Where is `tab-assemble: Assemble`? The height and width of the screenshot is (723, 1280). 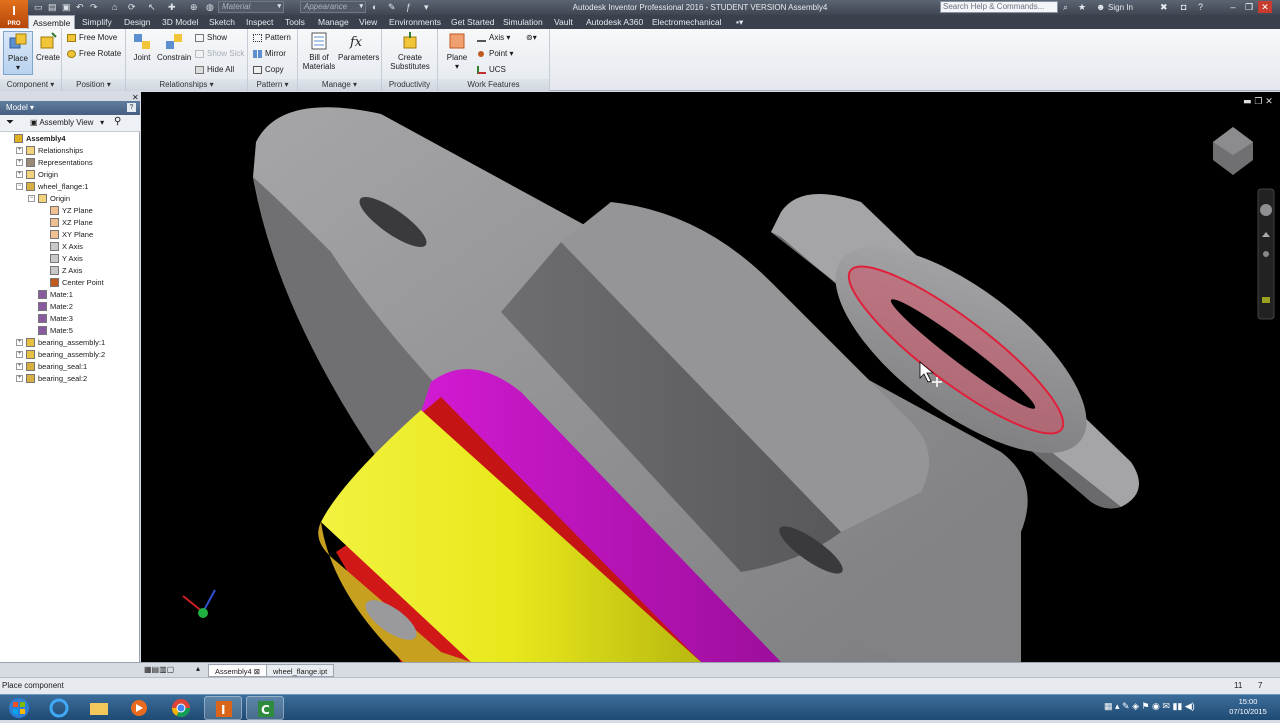
tab-assemble: Assemble is located at coordinates (52, 22).